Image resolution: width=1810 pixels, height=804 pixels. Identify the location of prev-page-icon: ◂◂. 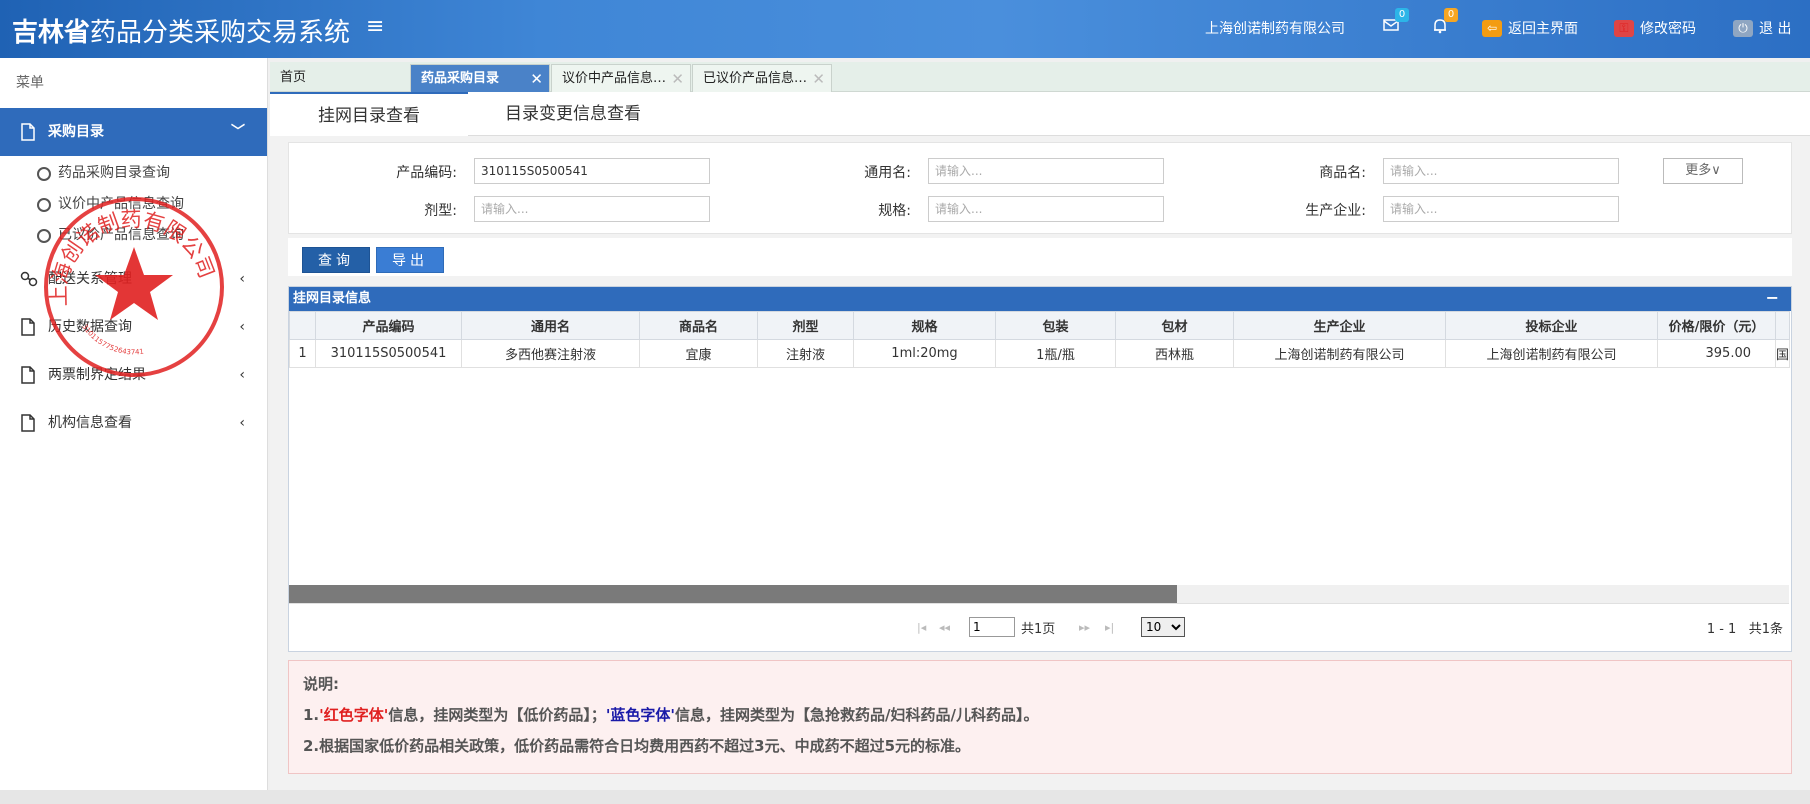
(944, 627).